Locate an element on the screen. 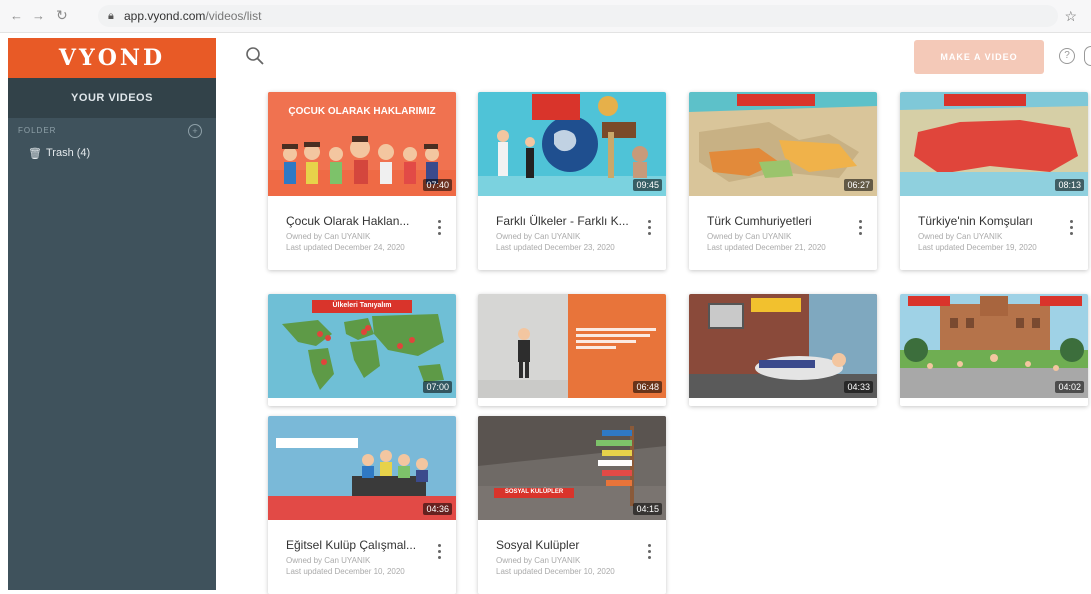 This screenshot has height=594, width=1091. video-card: Ülkeleri Tanıyalım 07:00 is located at coordinates (362, 350).